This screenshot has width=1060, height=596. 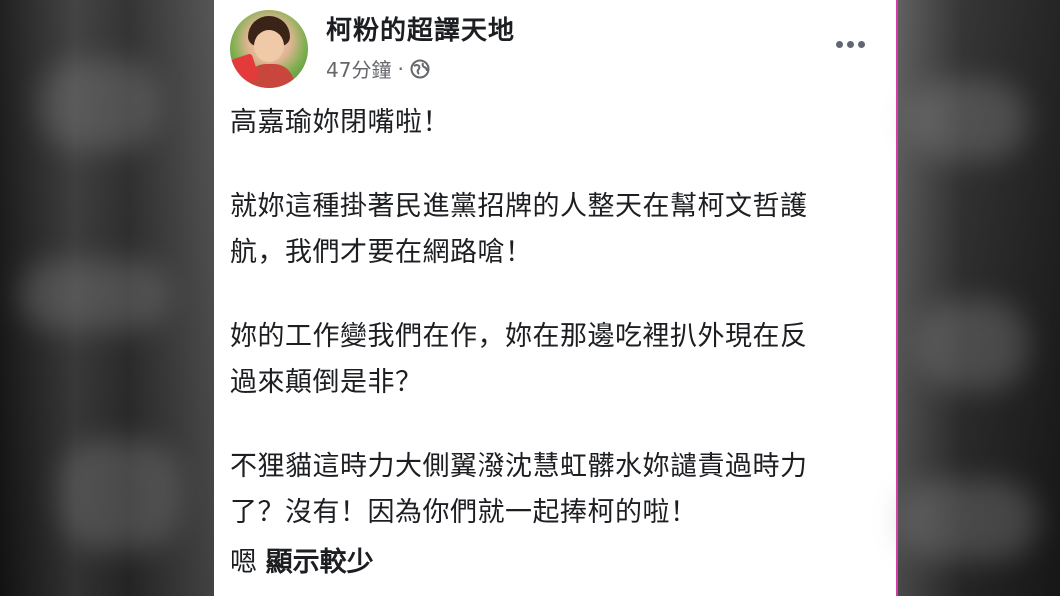 I want to click on page-name-link: 柯粉的超譯天地, so click(x=420, y=28).